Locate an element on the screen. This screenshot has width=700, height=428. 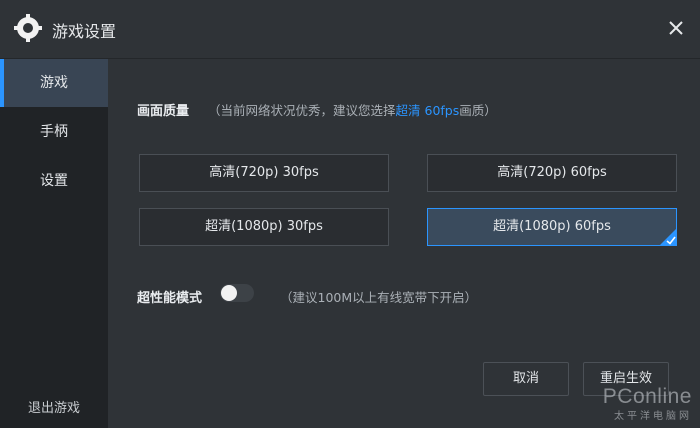
watermark-main: PConline is located at coordinates (647, 396).